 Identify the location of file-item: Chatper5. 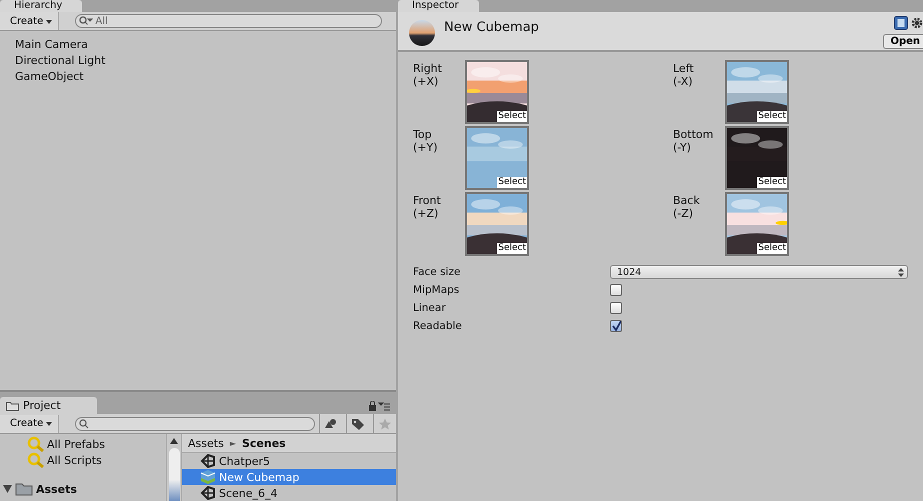
(289, 461).